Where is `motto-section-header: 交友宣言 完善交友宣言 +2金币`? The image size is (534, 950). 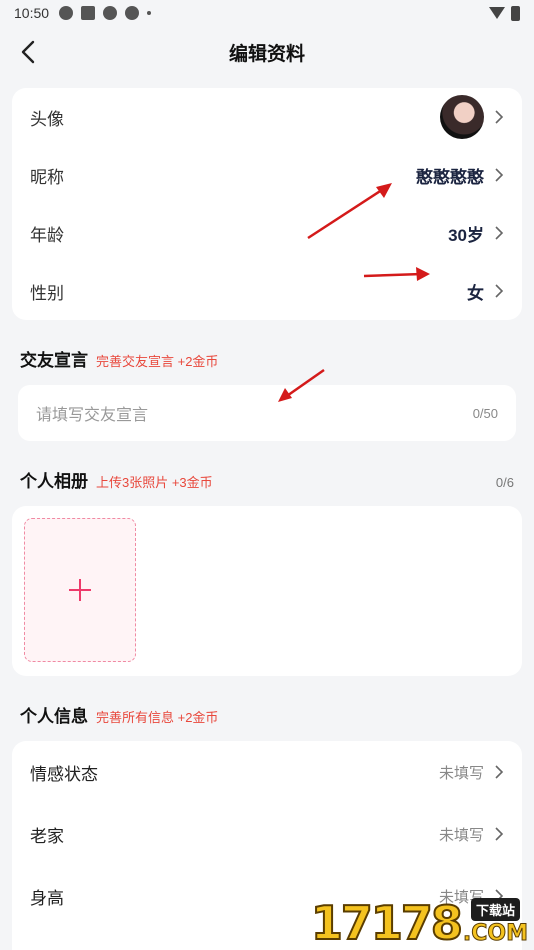 motto-section-header: 交友宣言 完善交友宣言 +2金币 is located at coordinates (267, 358).